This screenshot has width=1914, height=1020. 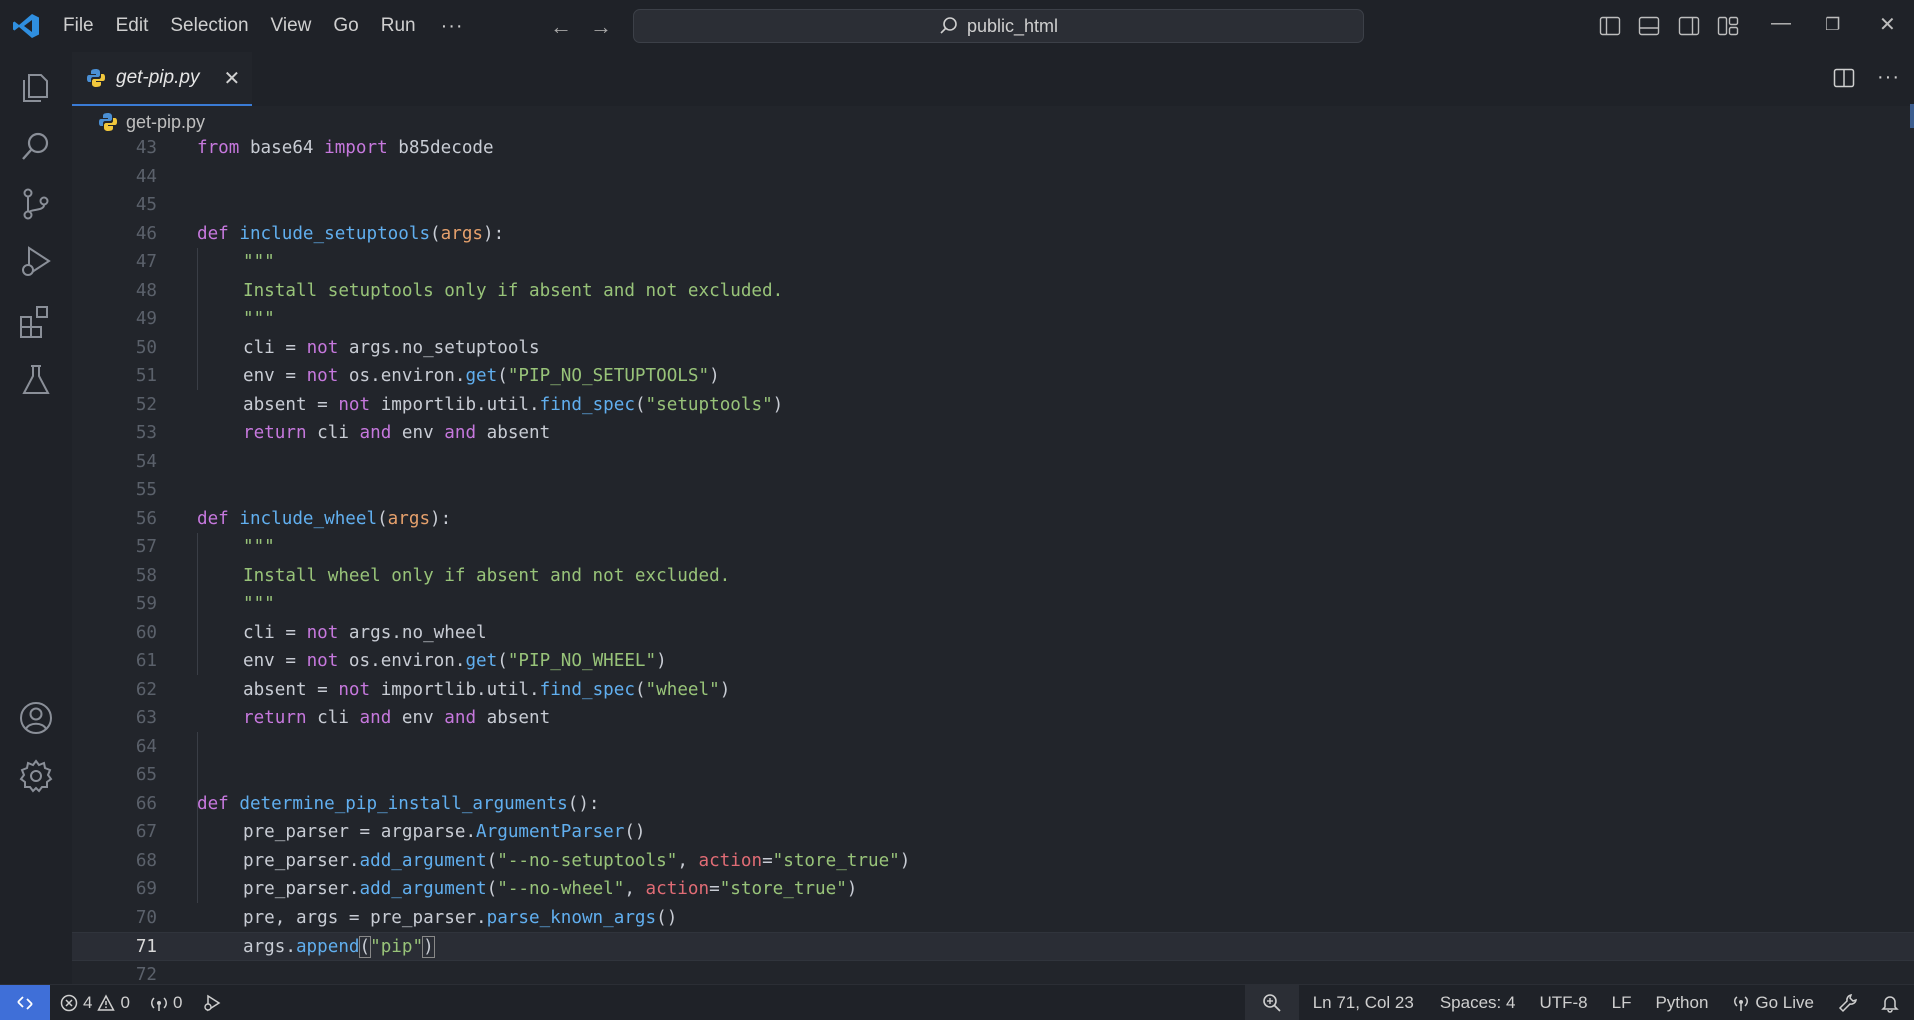 What do you see at coordinates (36, 146) in the screenshot?
I see `search-view-icon` at bounding box center [36, 146].